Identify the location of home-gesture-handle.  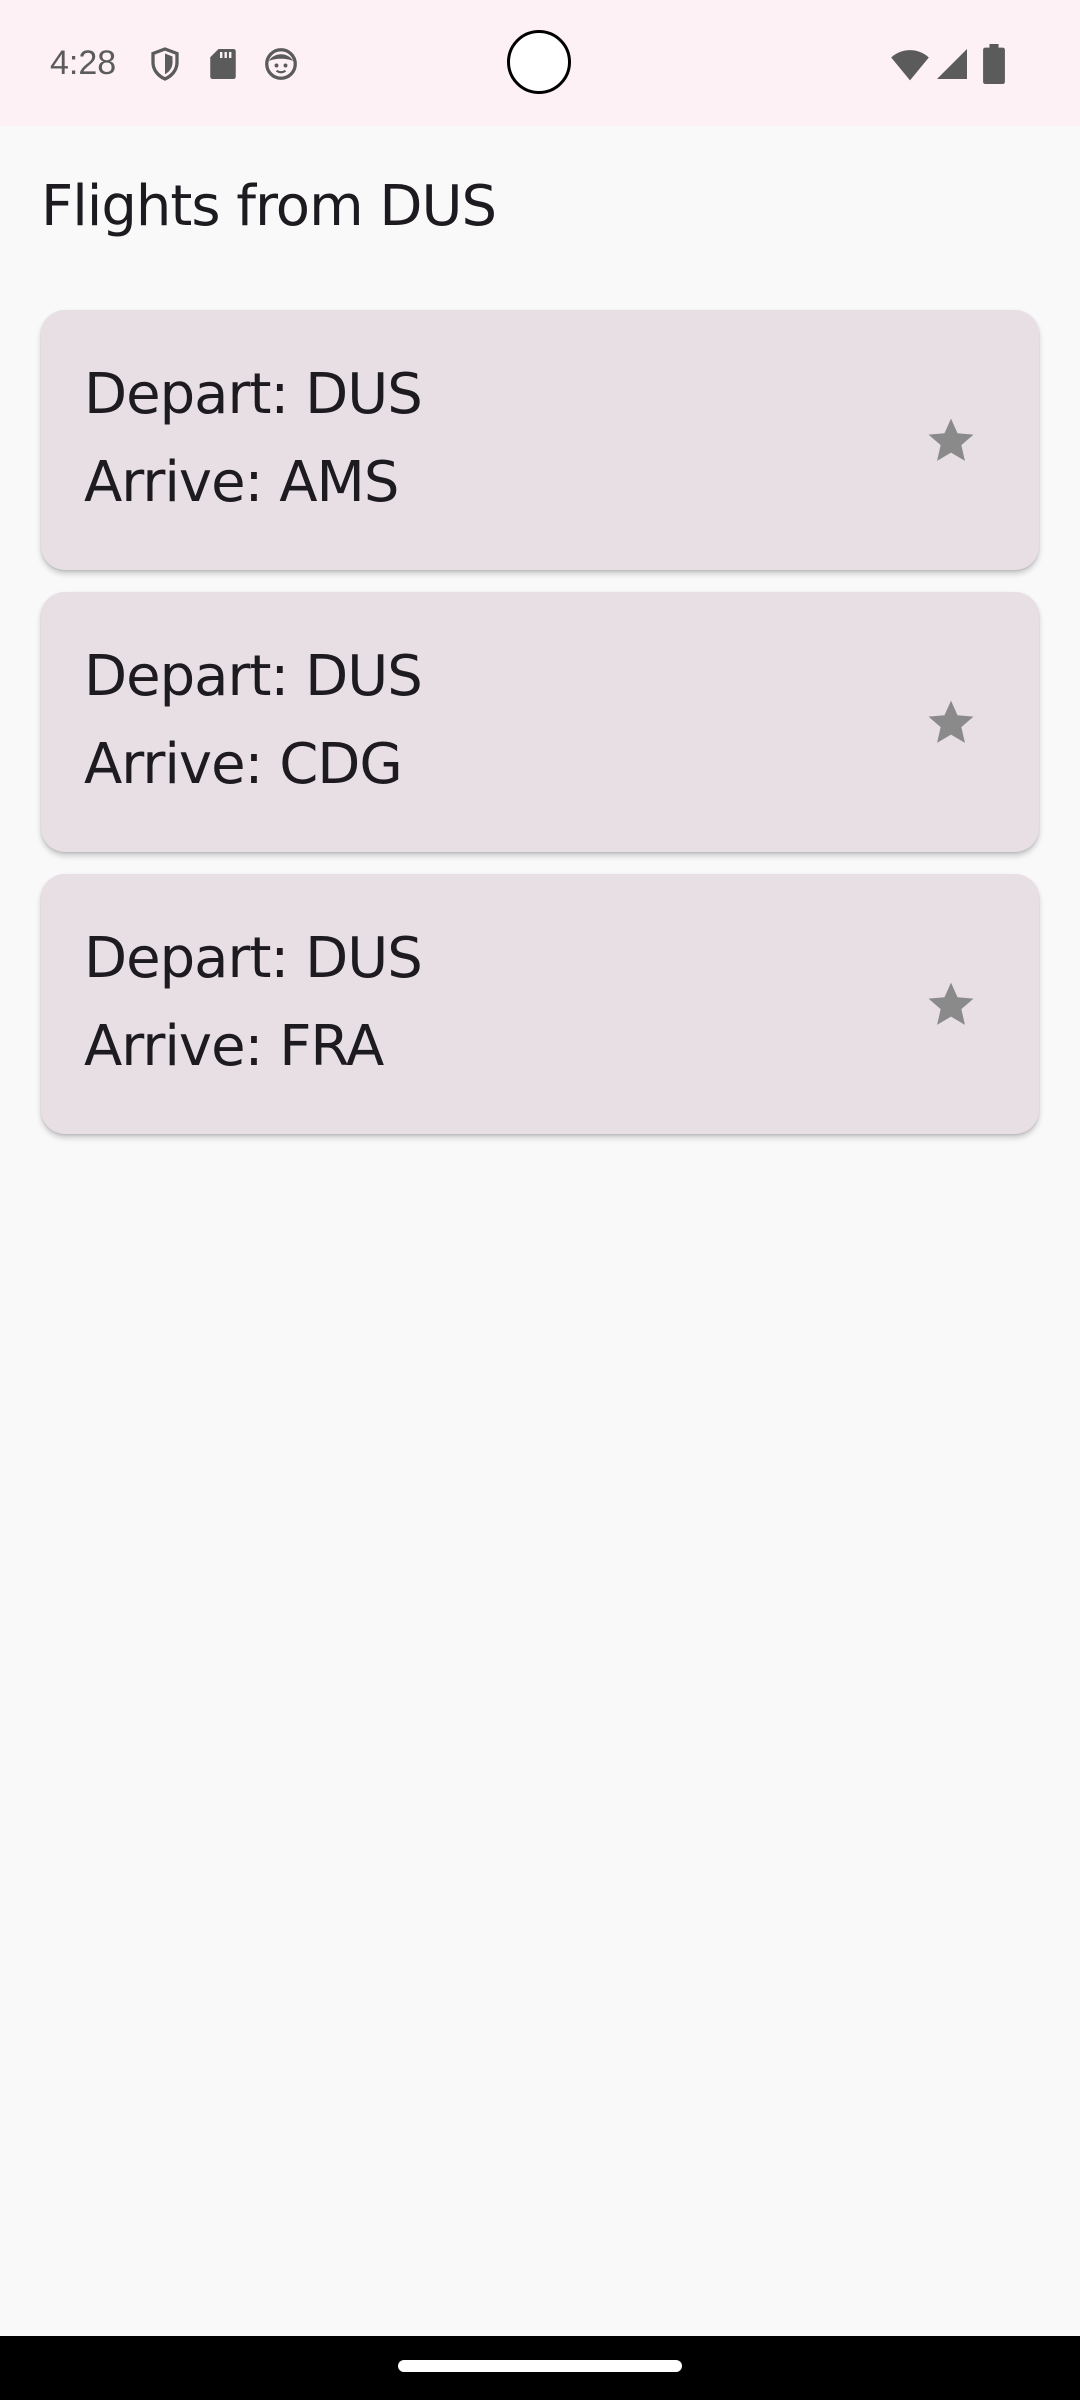
(540, 2366).